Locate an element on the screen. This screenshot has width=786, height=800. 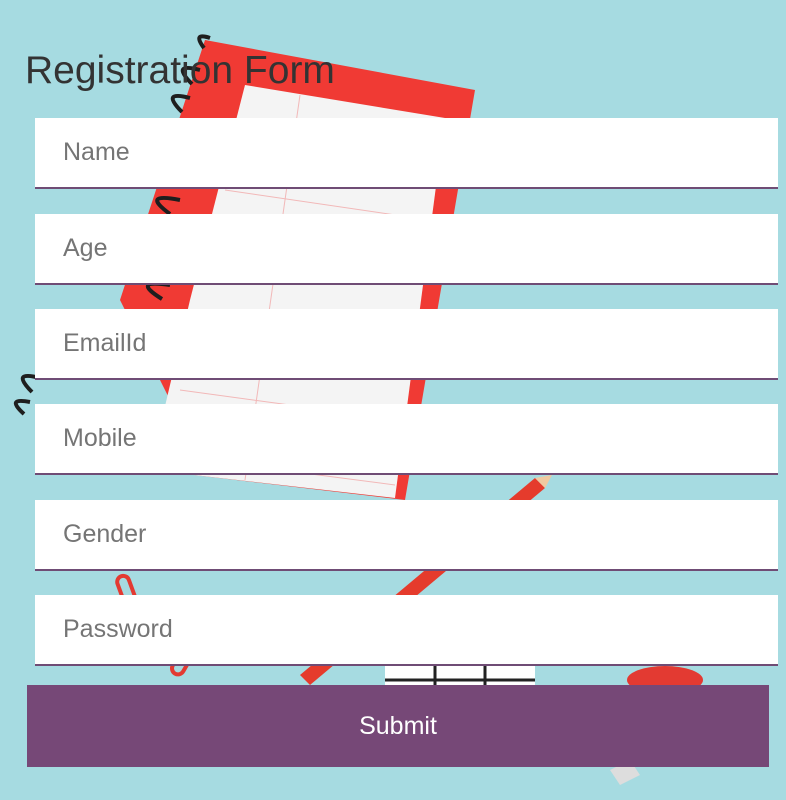
age-field is located at coordinates (406, 249).